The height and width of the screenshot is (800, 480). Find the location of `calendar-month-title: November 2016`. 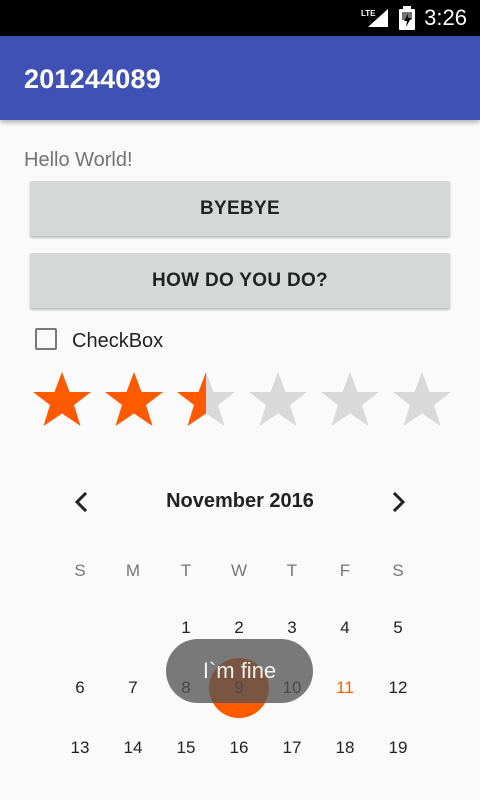

calendar-month-title: November 2016 is located at coordinates (240, 501).